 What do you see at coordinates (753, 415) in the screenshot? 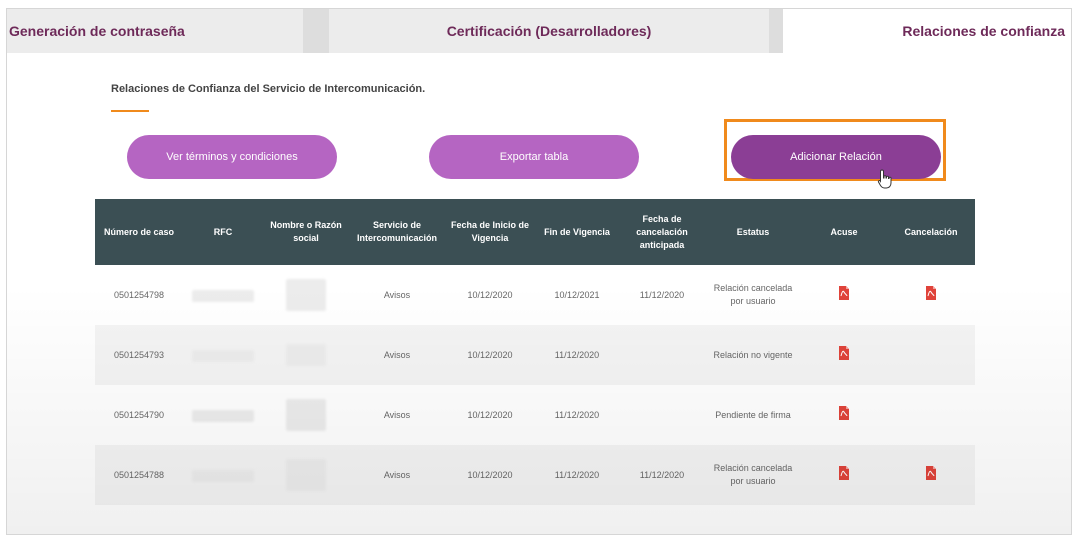
I see `status-cell: Pendiente de firma` at bounding box center [753, 415].